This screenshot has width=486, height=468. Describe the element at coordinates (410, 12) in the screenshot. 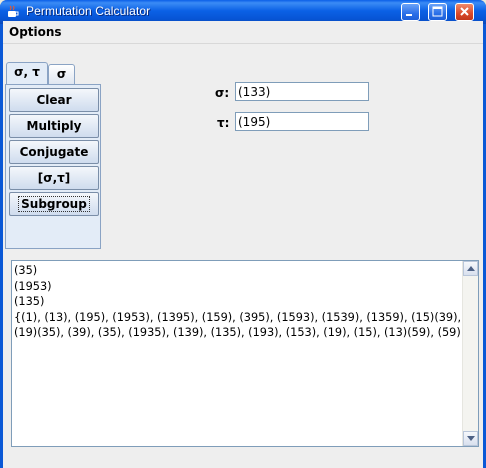

I see `minimize-button` at that location.